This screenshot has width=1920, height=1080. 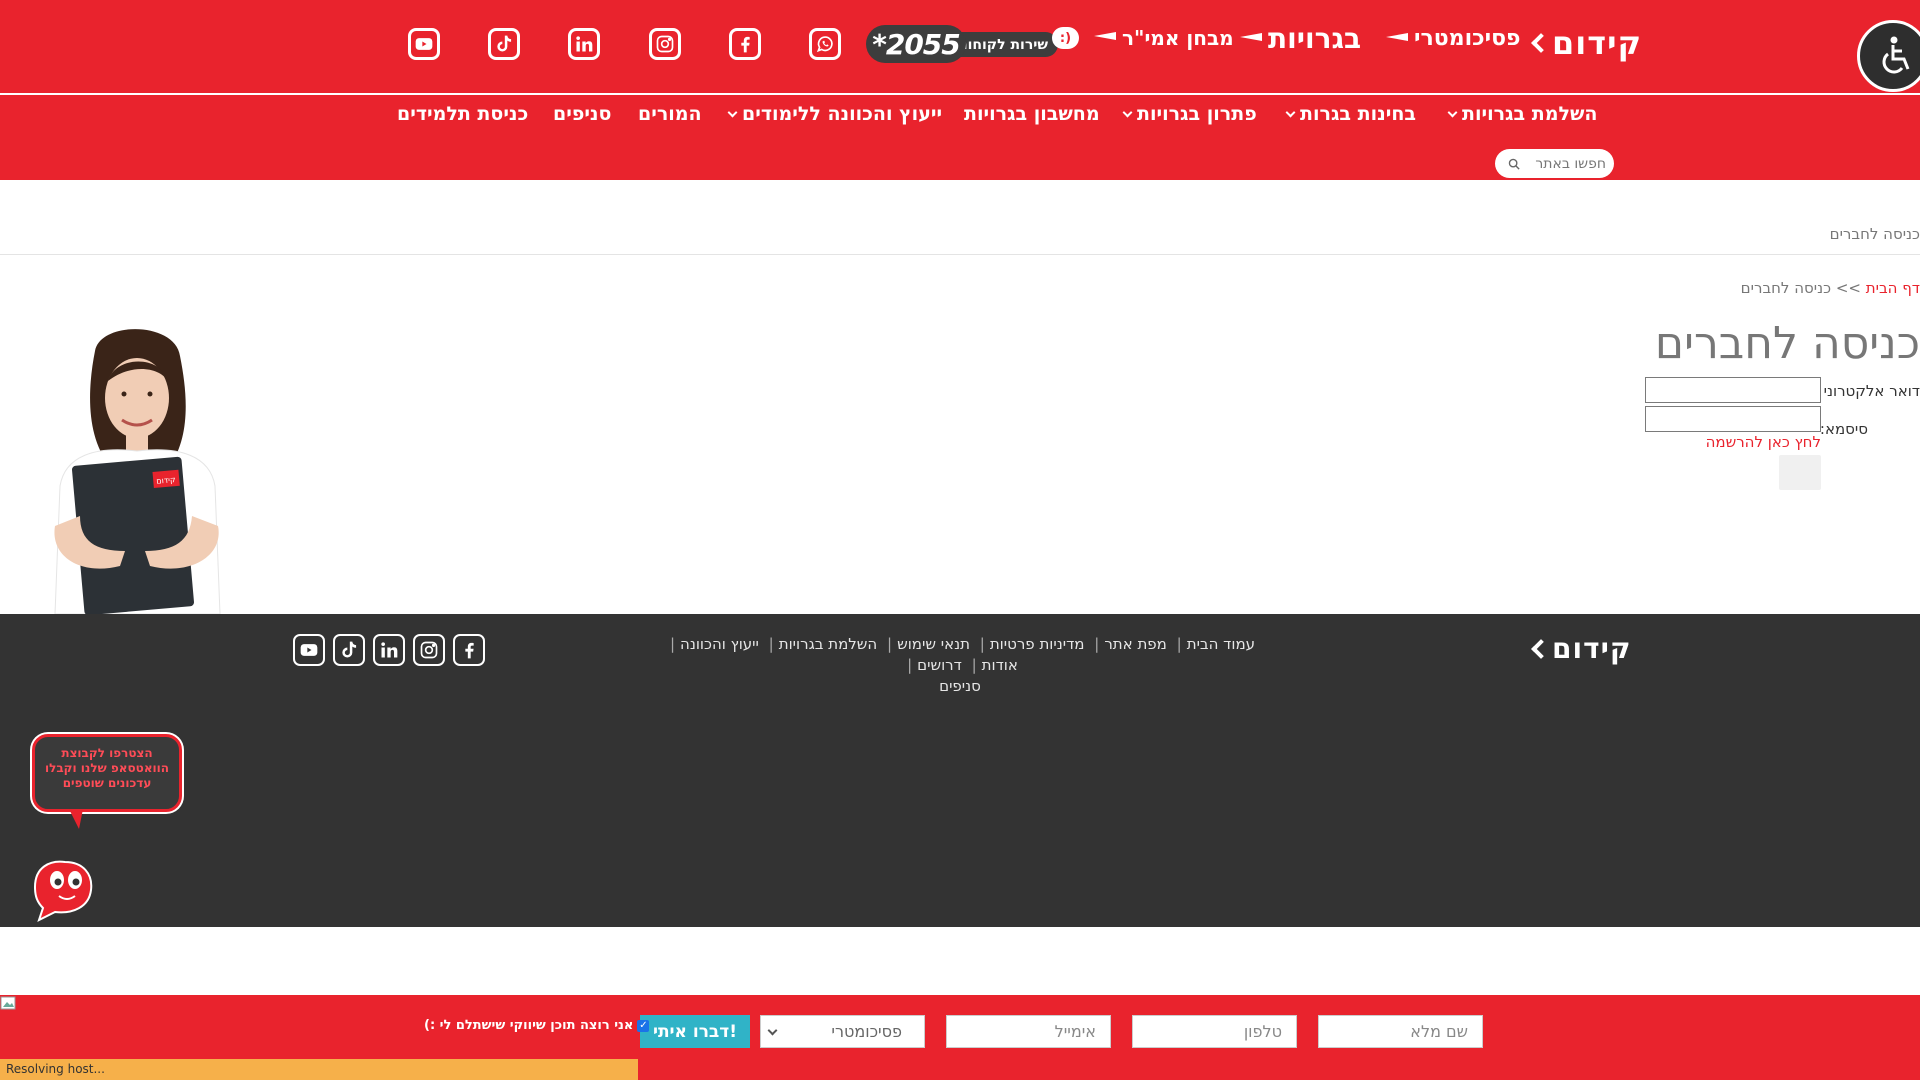 I want to click on nav-item-teachers: המורים, so click(x=670, y=114).